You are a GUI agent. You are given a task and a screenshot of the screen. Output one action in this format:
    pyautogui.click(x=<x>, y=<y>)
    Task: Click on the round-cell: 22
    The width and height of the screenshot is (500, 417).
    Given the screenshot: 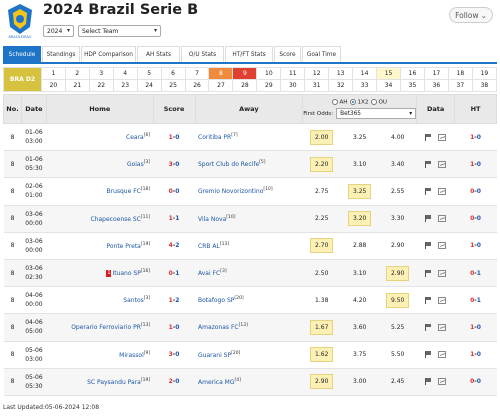 What is the action you would take?
    pyautogui.click(x=101, y=85)
    